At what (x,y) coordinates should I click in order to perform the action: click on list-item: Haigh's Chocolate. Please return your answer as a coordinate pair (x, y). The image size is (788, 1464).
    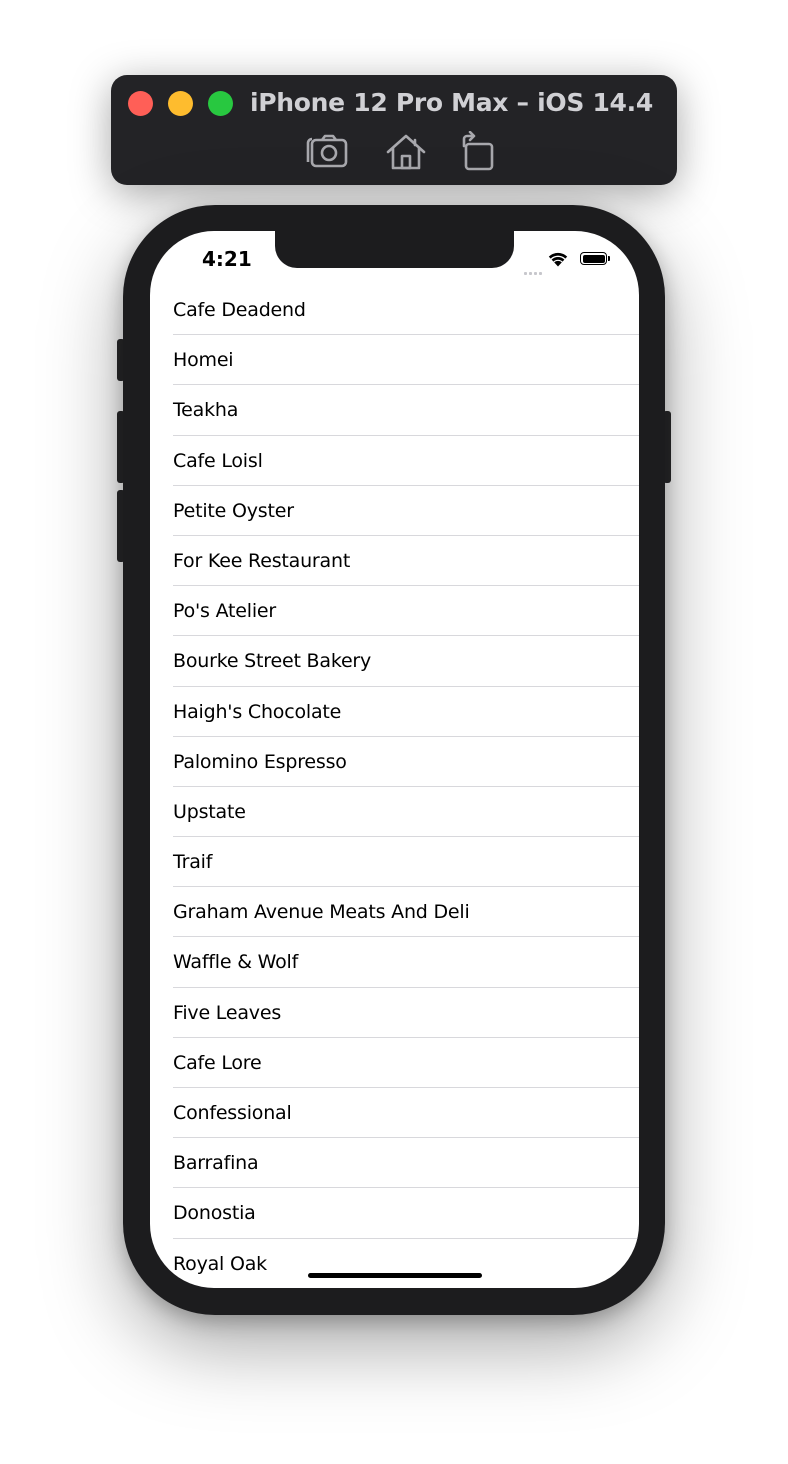
    Looking at the image, I should click on (394, 712).